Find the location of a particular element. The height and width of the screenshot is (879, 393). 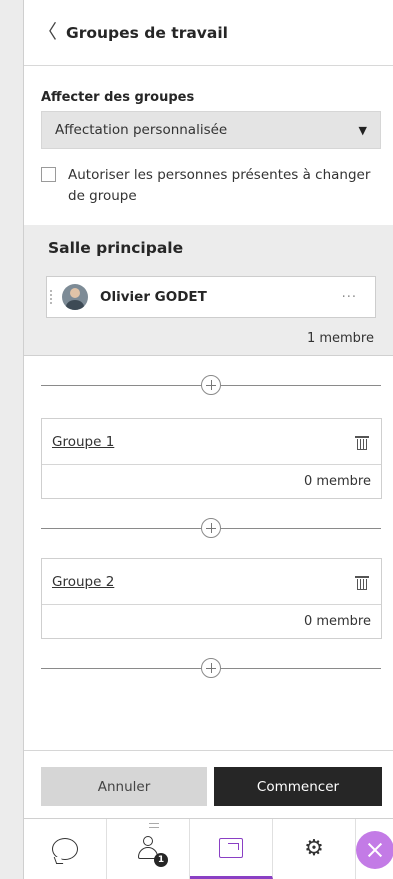

assign-groups-select: Affectation personnalisée ▼ is located at coordinates (211, 130).